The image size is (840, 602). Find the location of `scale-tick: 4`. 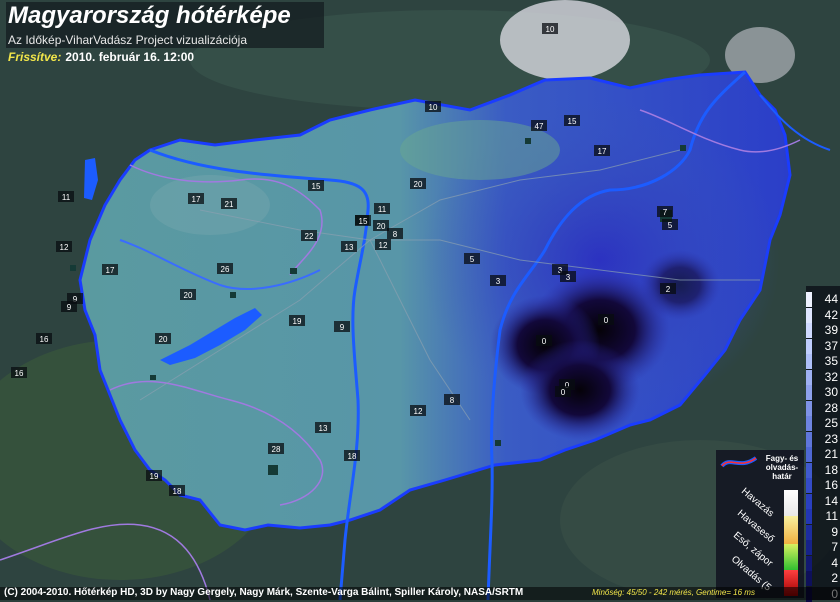

scale-tick: 4 is located at coordinates (834, 562).